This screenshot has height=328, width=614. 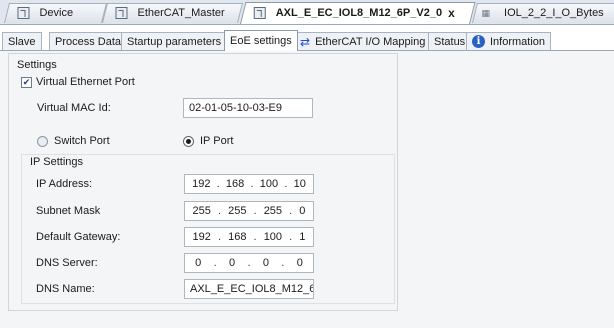 What do you see at coordinates (82, 141) in the screenshot?
I see `switch-port-label: Switch Port` at bounding box center [82, 141].